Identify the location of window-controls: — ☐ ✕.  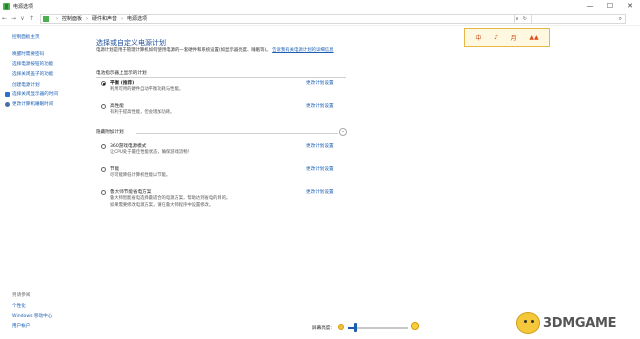
(610, 6).